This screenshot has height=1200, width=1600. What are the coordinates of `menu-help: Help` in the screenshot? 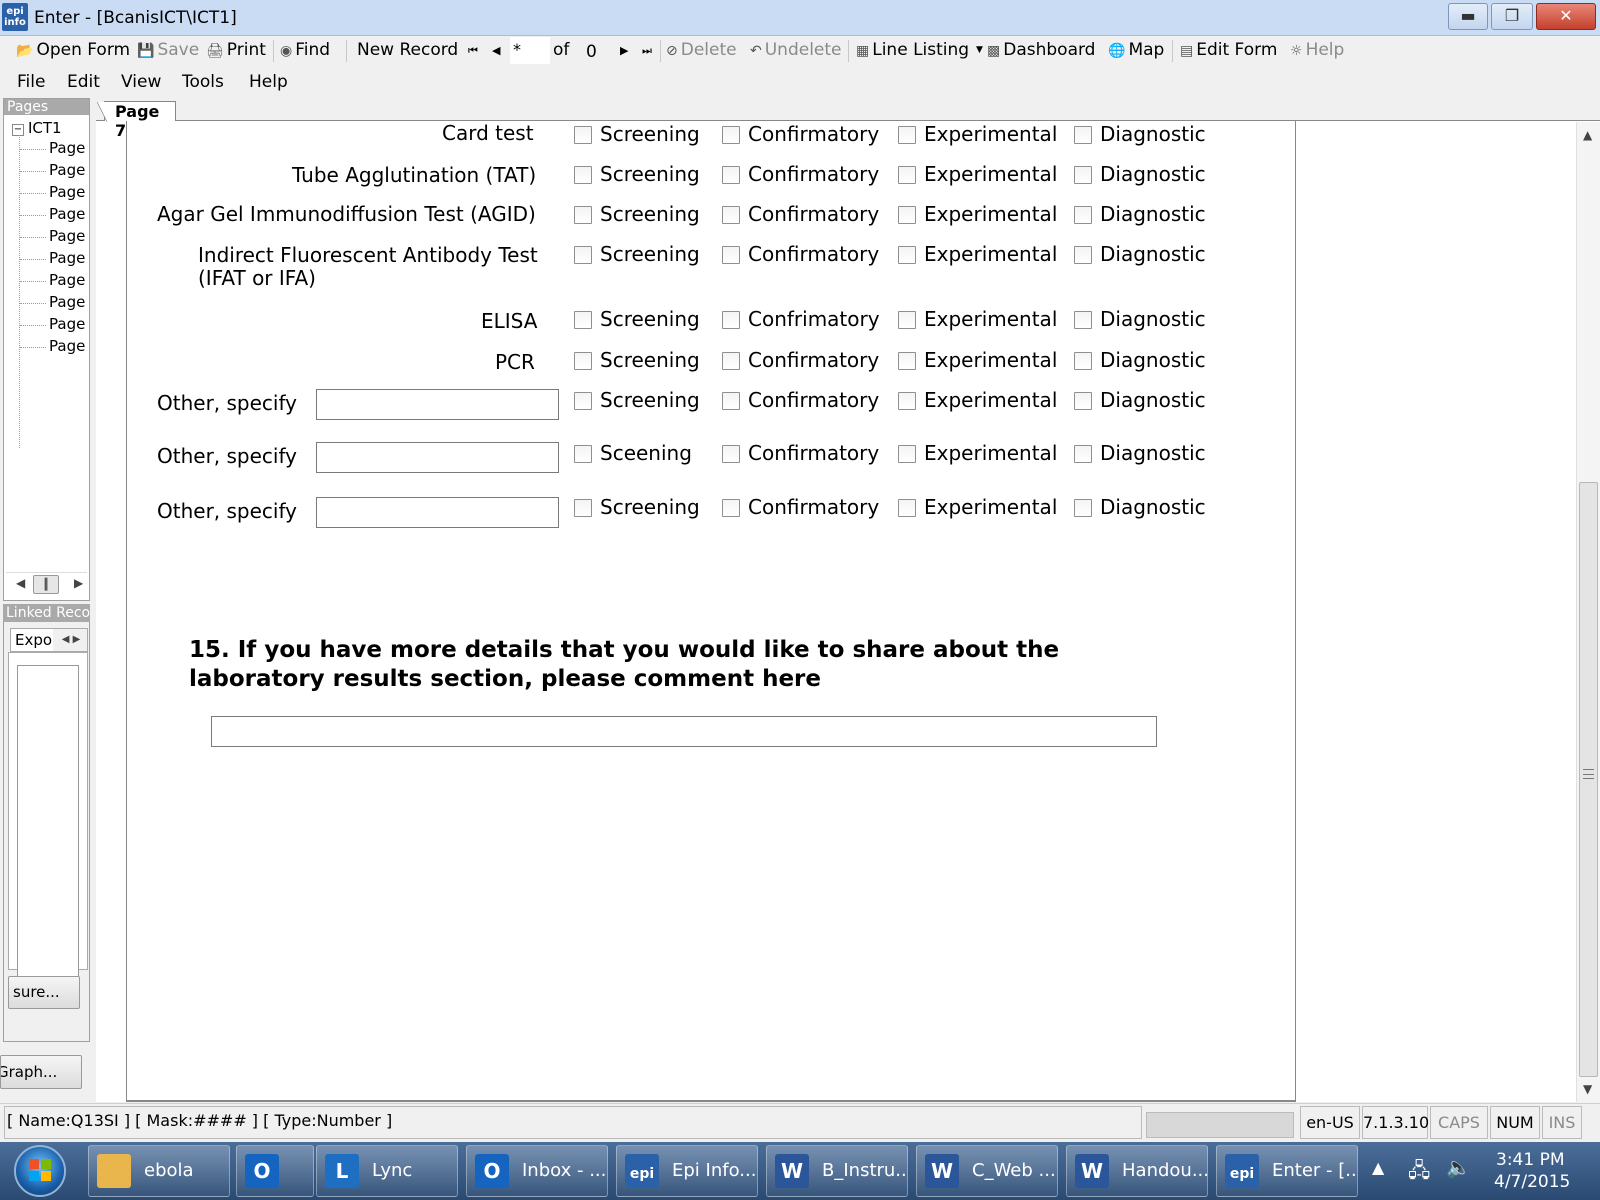 It's located at (268, 82).